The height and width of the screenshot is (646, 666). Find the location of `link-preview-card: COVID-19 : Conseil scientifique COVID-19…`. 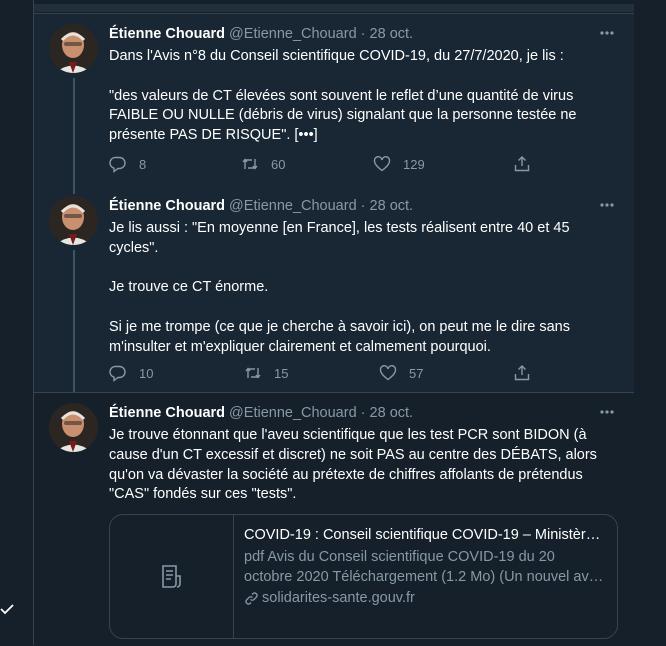

link-preview-card: COVID-19 : Conseil scientifique COVID-19… is located at coordinates (363, 576).